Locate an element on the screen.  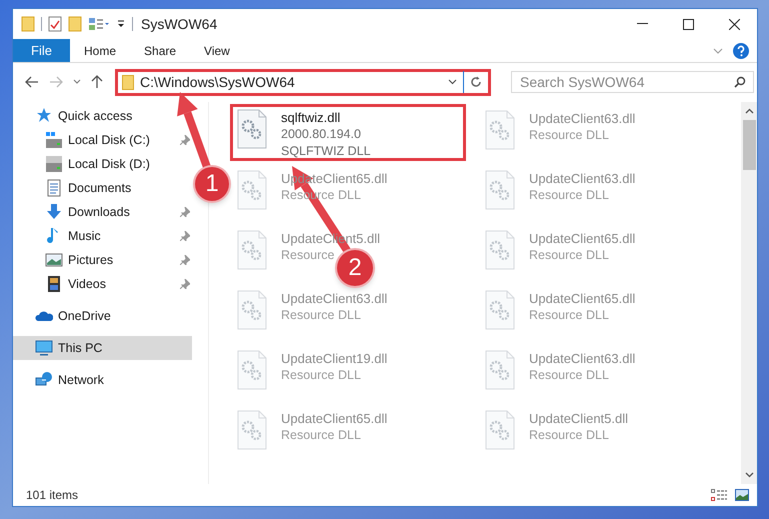
folder-icon is located at coordinates (128, 82).